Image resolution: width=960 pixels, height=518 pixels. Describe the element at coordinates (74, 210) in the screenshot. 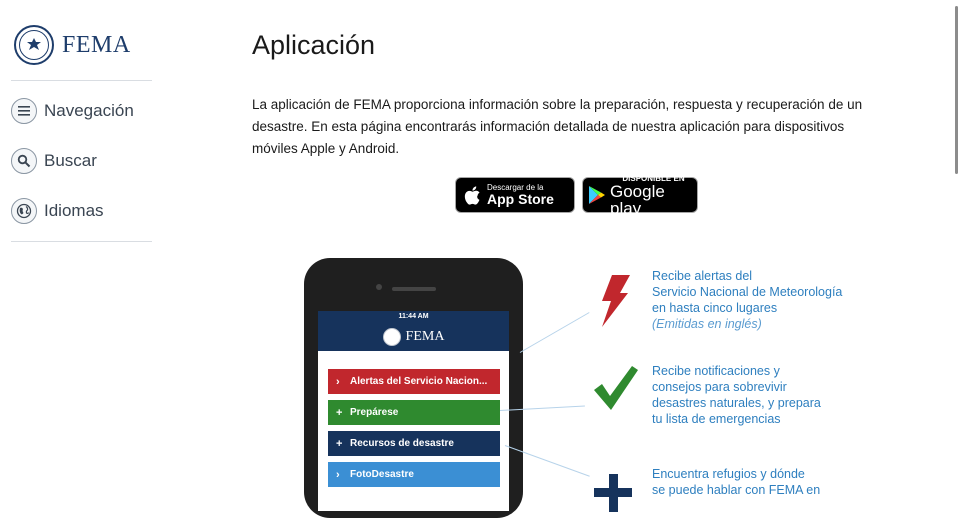

I see `sidebar-item-label: Idiomas` at that location.